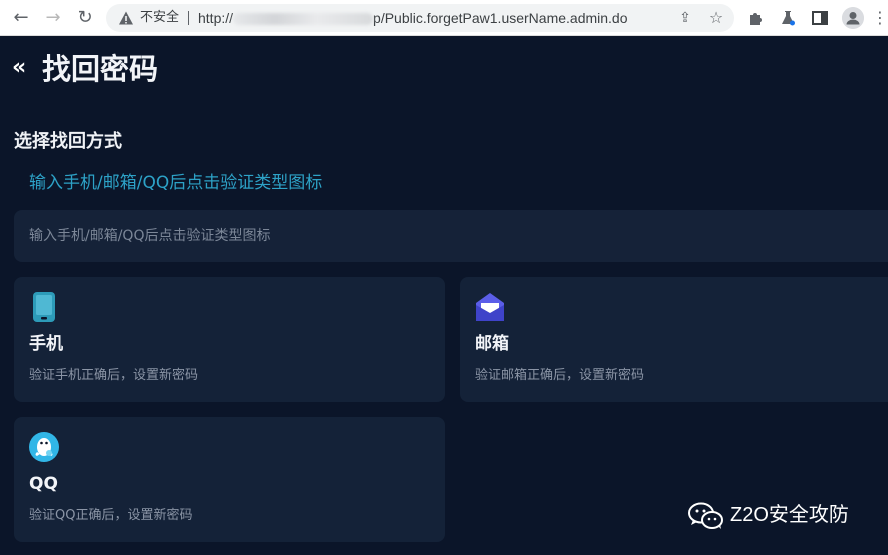 This screenshot has width=888, height=555. What do you see at coordinates (175, 183) in the screenshot?
I see `hint-link: 输入手机/邮箱/QQ后点击验证类型图标` at bounding box center [175, 183].